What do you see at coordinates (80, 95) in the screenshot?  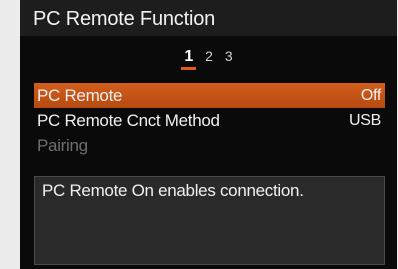 I see `menu-item-label: PC Remote` at bounding box center [80, 95].